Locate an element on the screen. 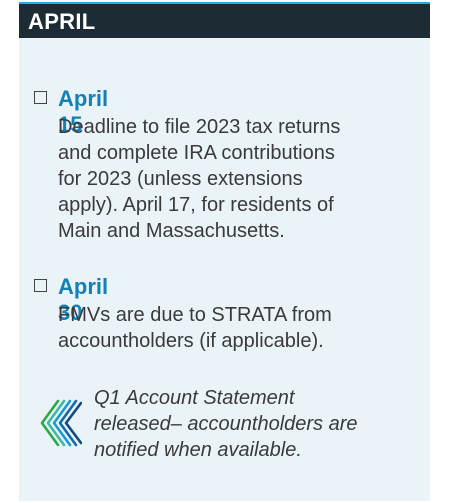  description-line: Deadline to file 2023 tax returns is located at coordinates (199, 127).